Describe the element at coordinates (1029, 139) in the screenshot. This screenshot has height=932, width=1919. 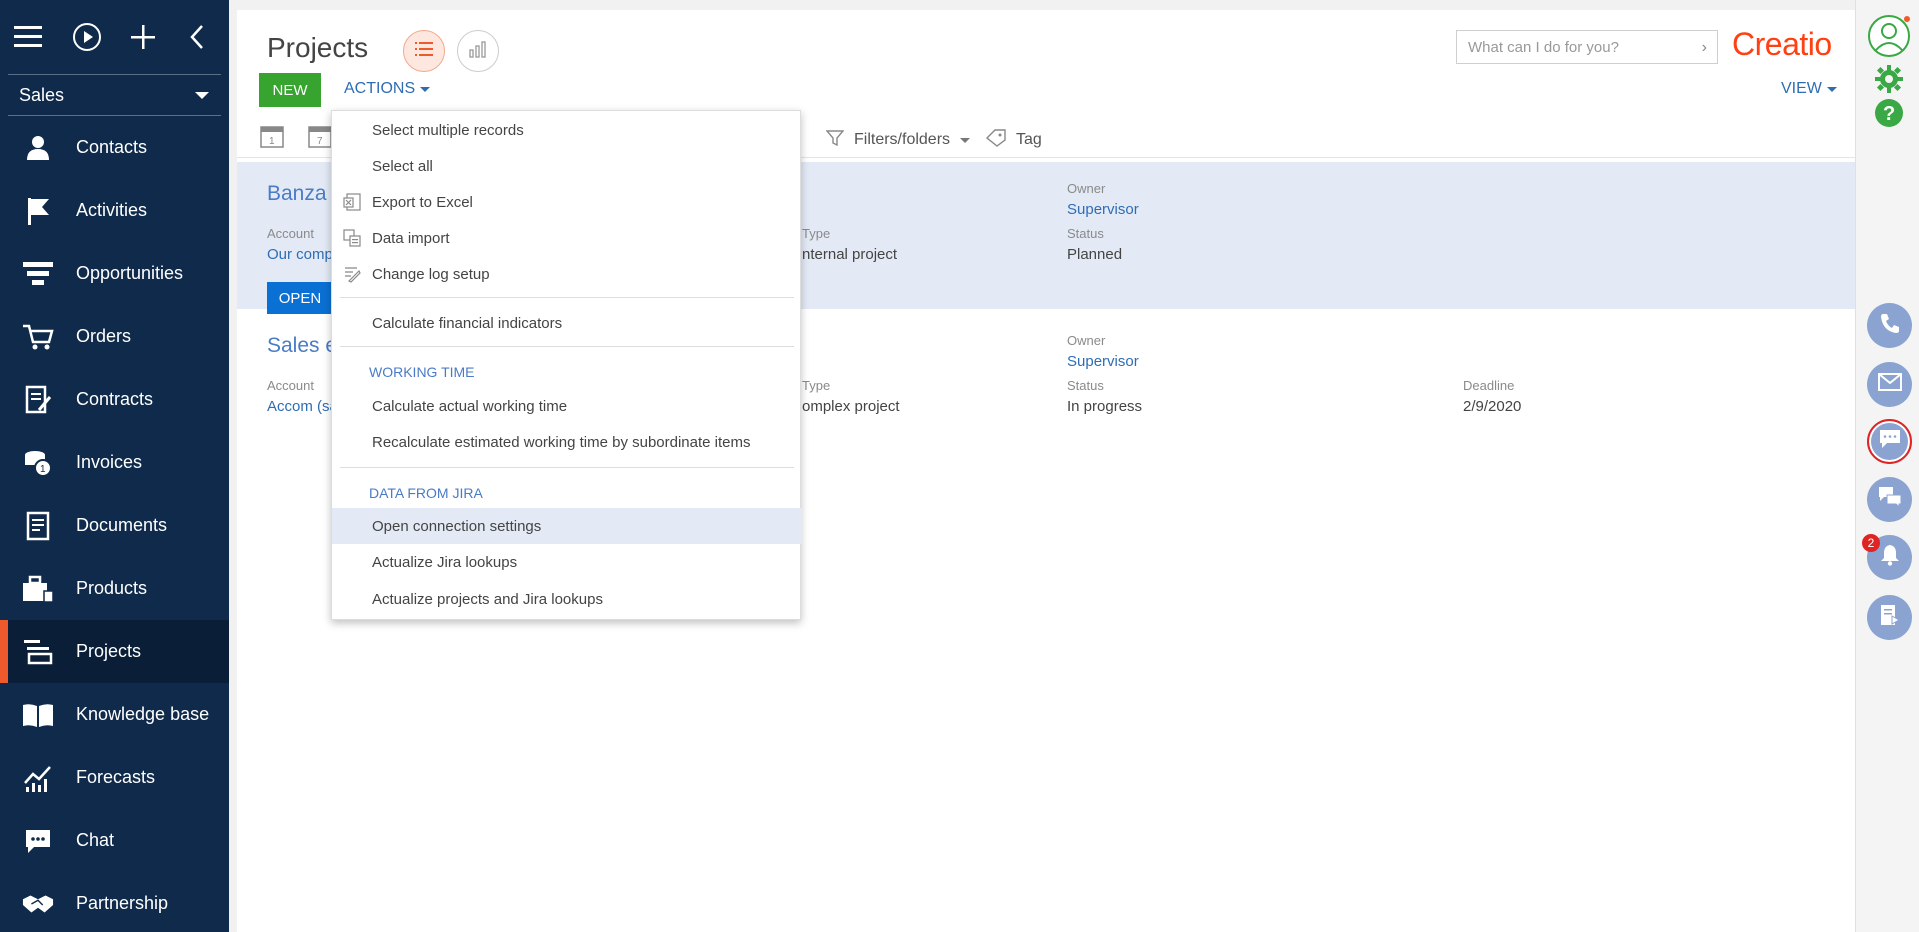
I see `tag-label: Tag` at that location.